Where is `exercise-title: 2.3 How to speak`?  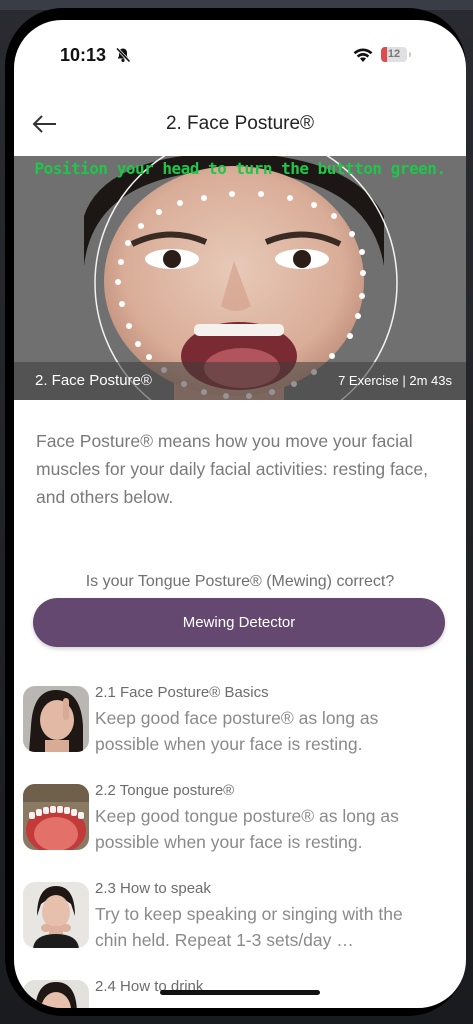 exercise-title: 2.3 How to speak is located at coordinates (153, 888).